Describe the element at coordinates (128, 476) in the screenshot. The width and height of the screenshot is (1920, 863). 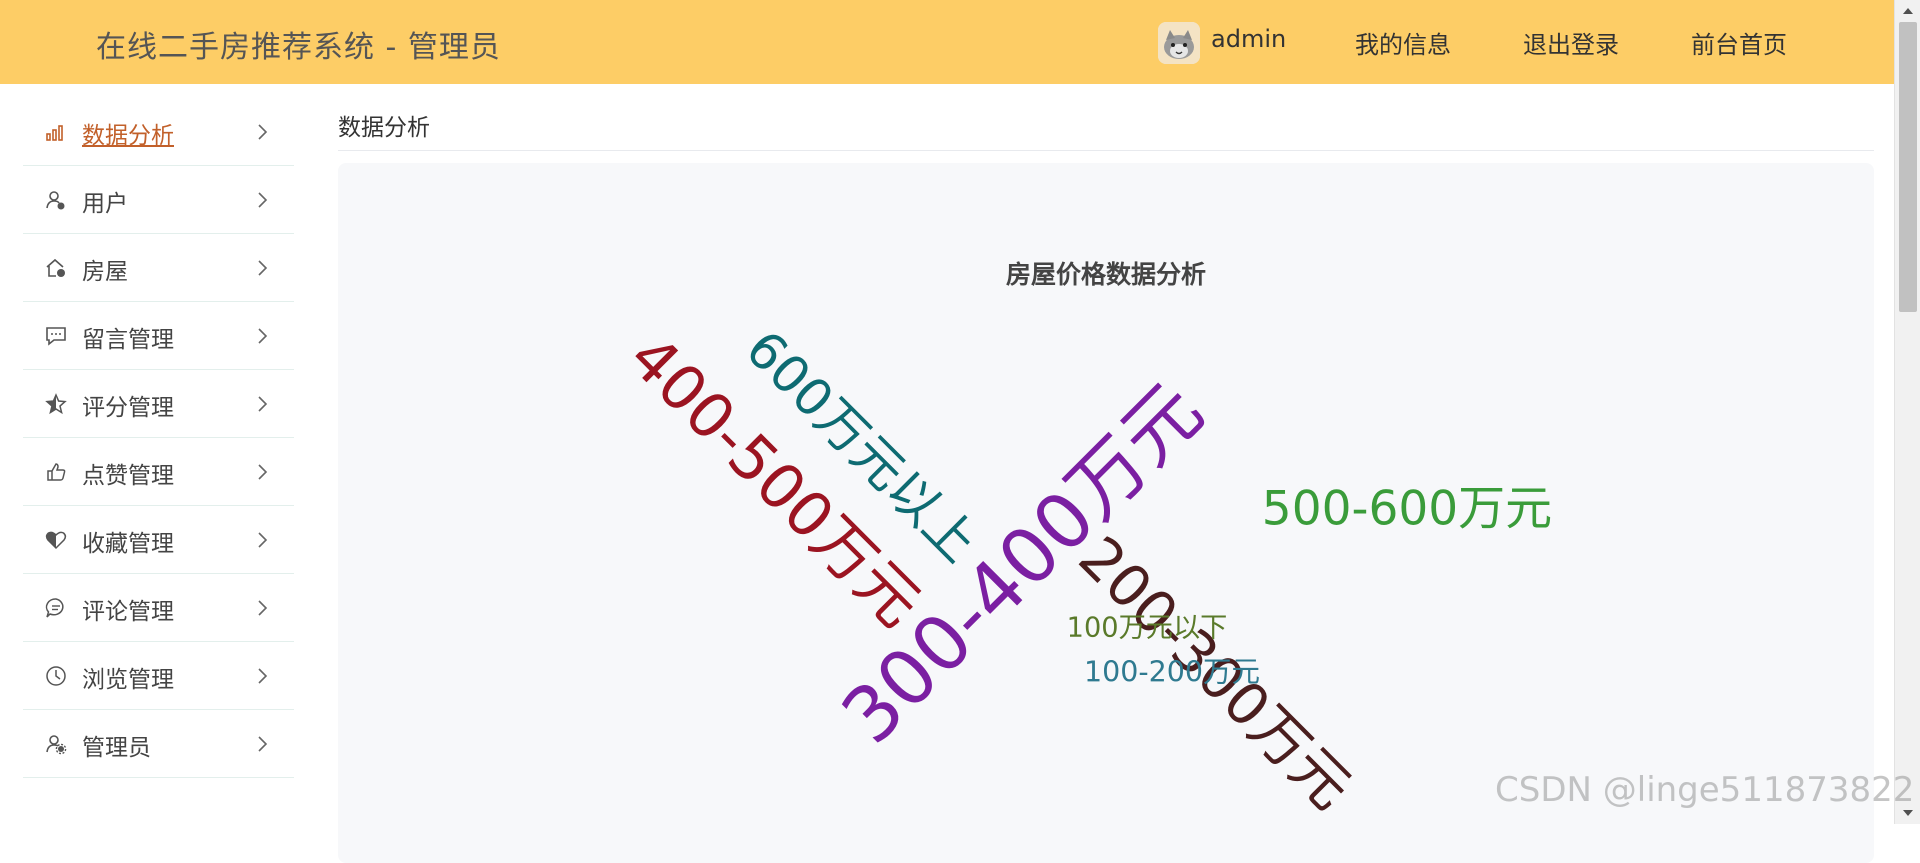
I see `sidebar-item-label: 点赞管理` at that location.